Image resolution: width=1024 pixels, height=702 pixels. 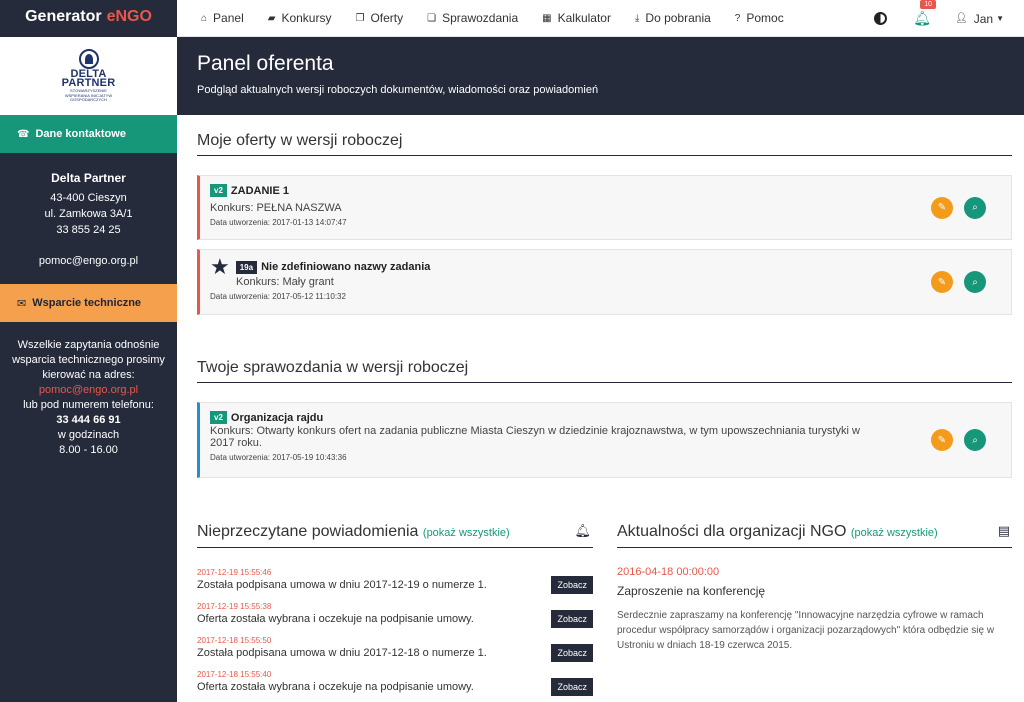 What do you see at coordinates (88, 261) in the screenshot?
I see `org-email: pomoc@engo.org.pl` at bounding box center [88, 261].